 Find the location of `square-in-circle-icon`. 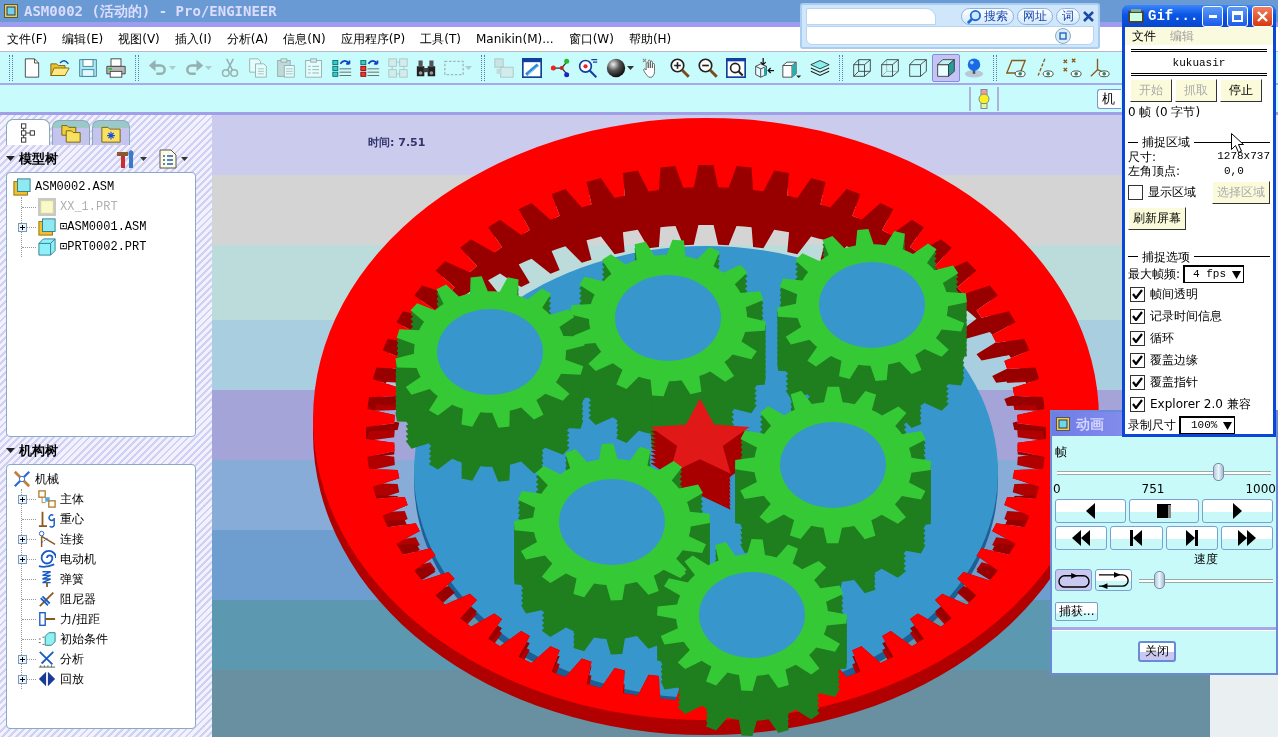

square-in-circle-icon is located at coordinates (1063, 36).